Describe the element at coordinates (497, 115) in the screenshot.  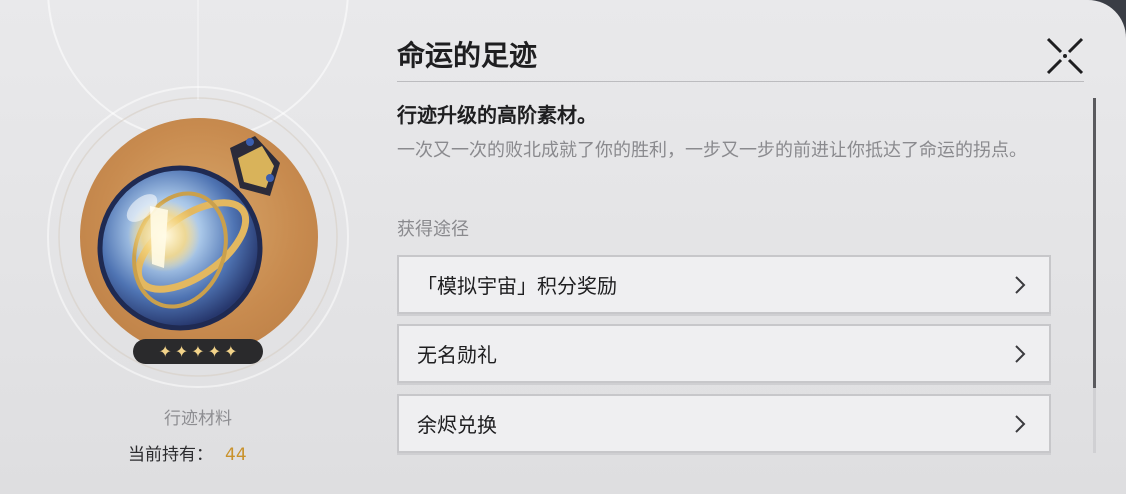
I see `item-subtitle: 行迹升级的高阶素材。` at that location.